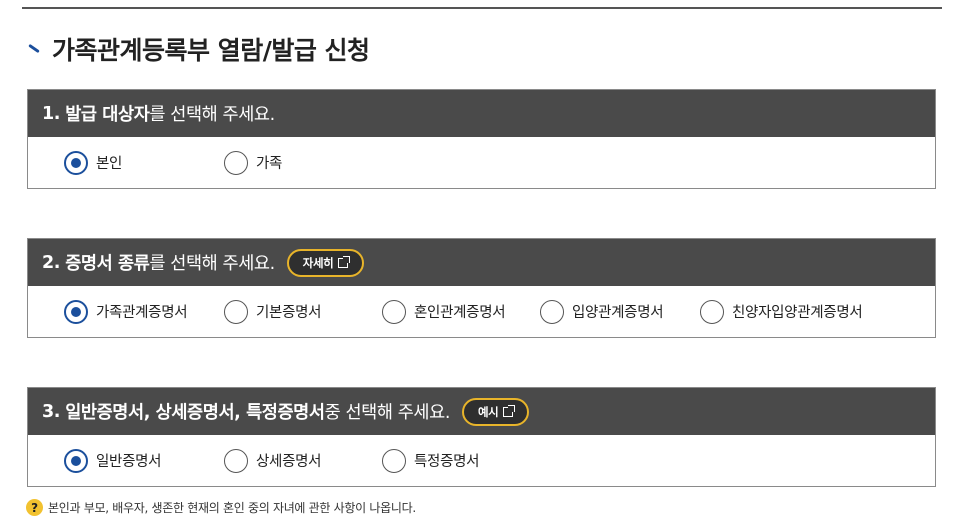  I want to click on radio-option-specific: 특정증명서, so click(431, 460).